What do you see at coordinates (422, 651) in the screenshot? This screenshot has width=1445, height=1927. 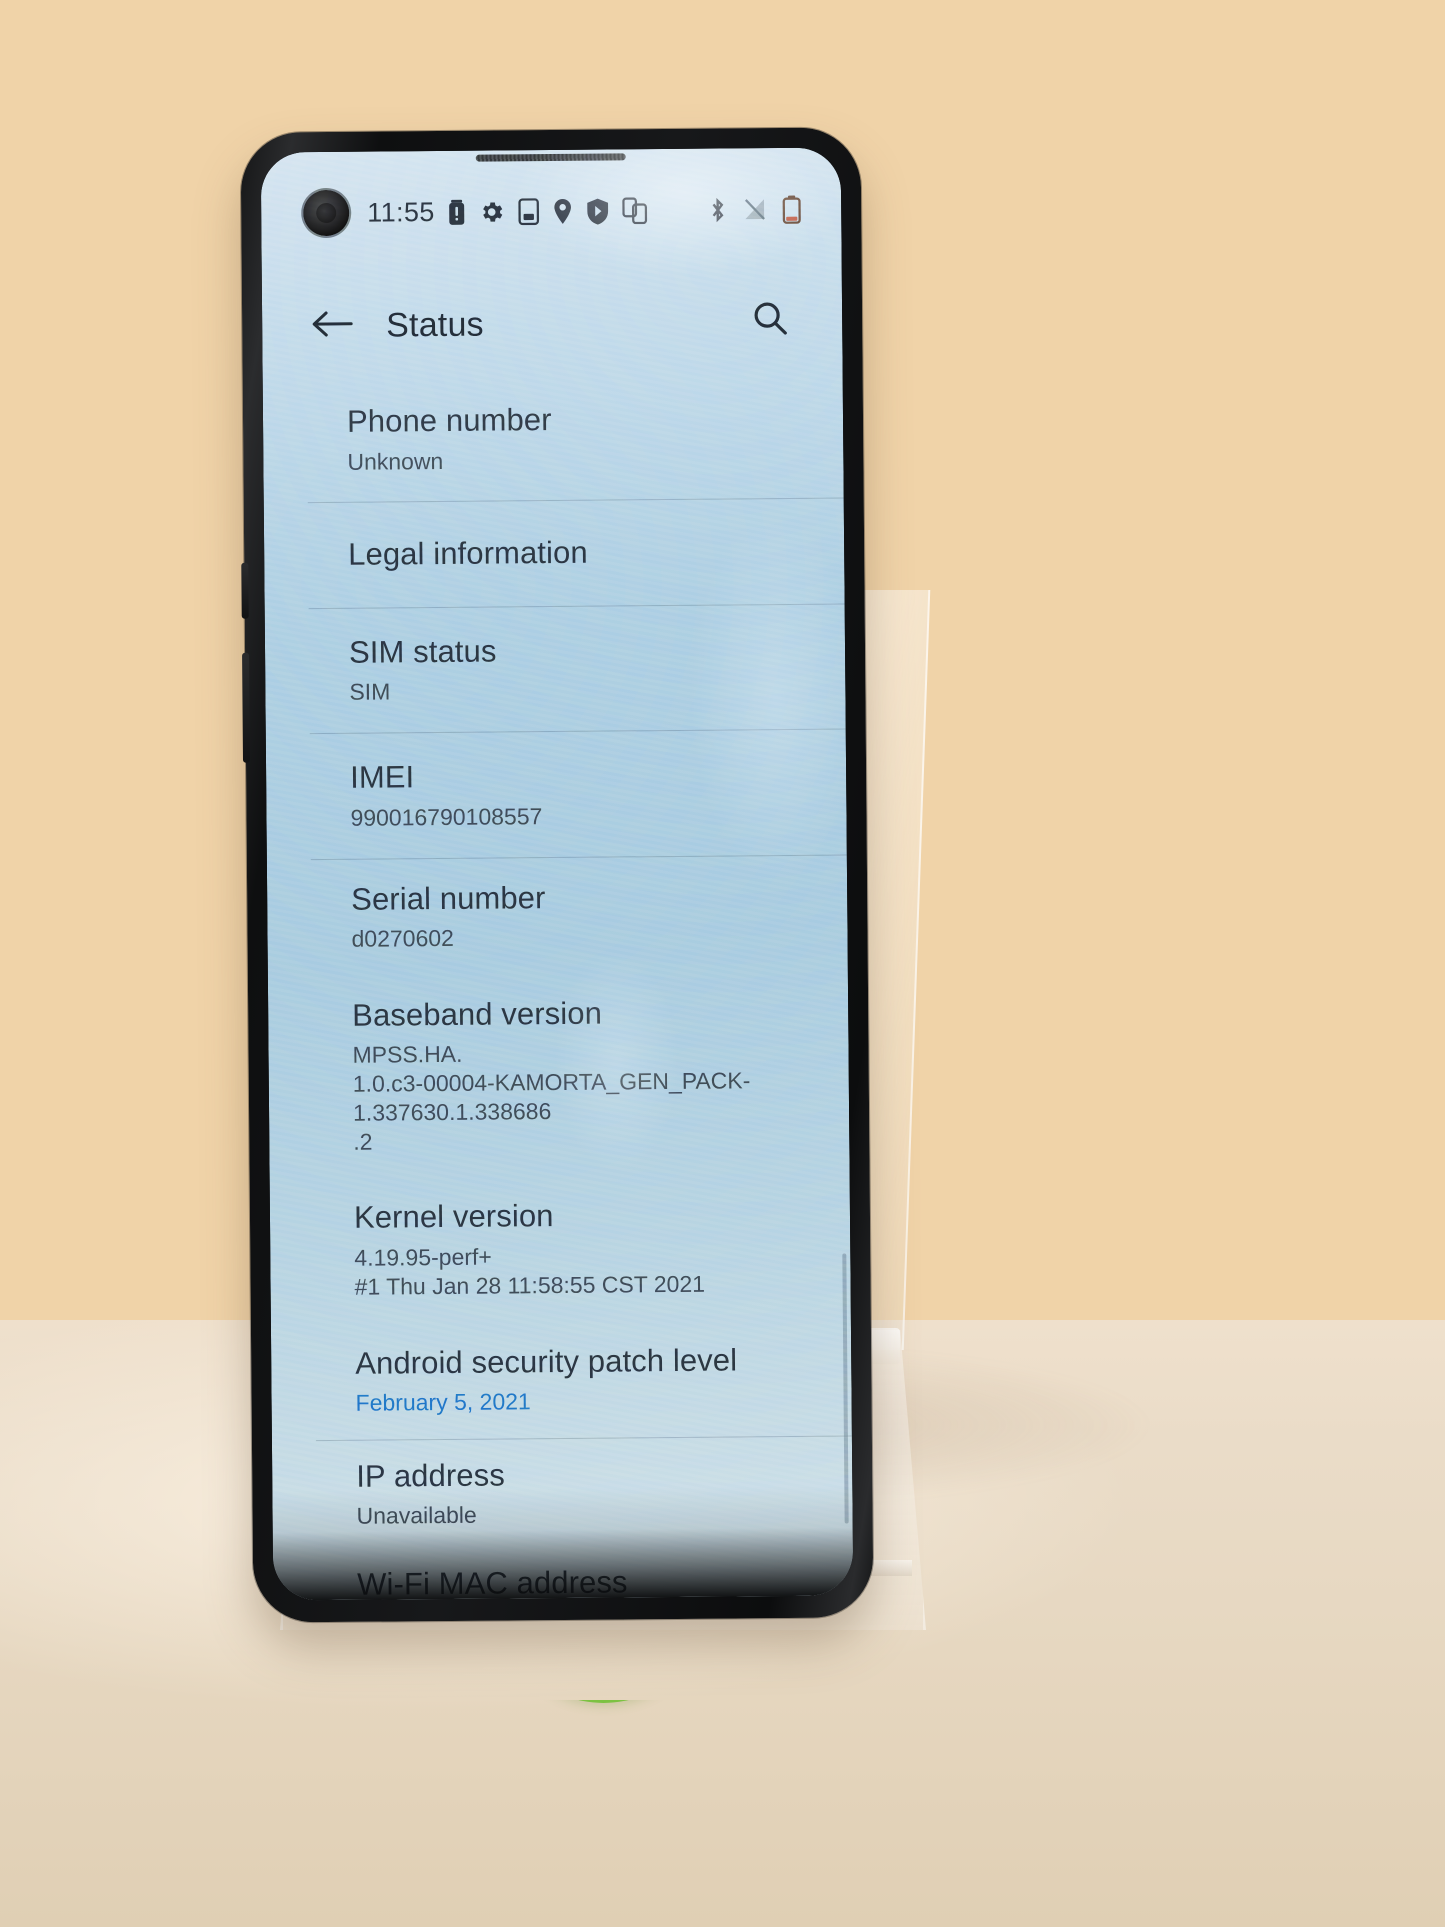 I see `list-item-label: SIM status` at bounding box center [422, 651].